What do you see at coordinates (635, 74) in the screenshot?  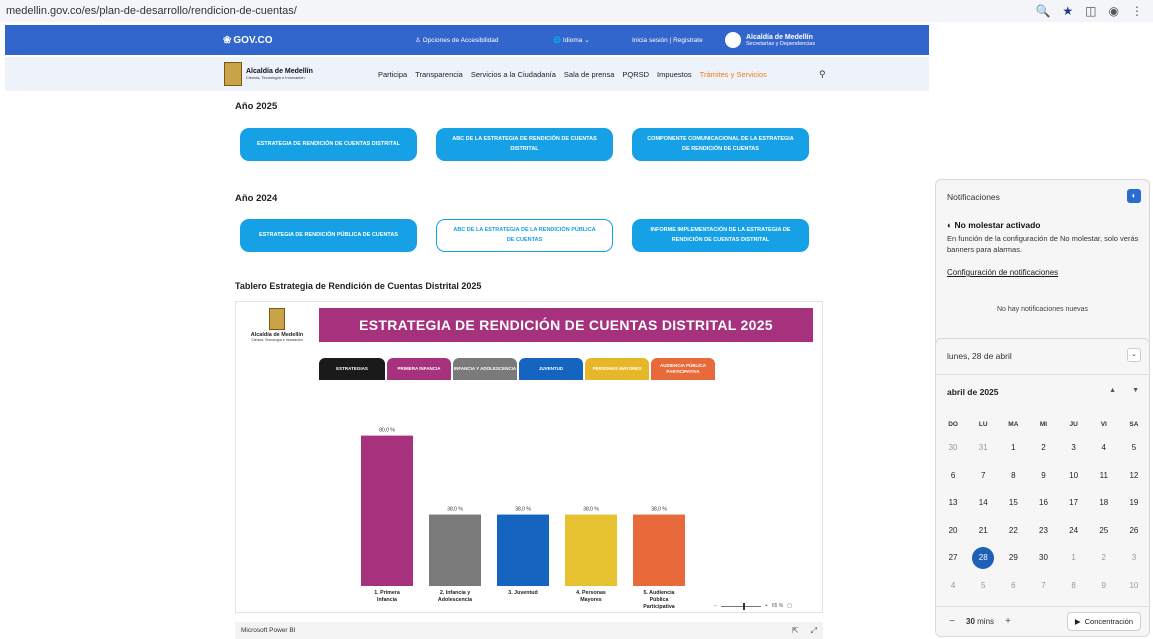 I see `nav-pqrsd: PQRSD` at bounding box center [635, 74].